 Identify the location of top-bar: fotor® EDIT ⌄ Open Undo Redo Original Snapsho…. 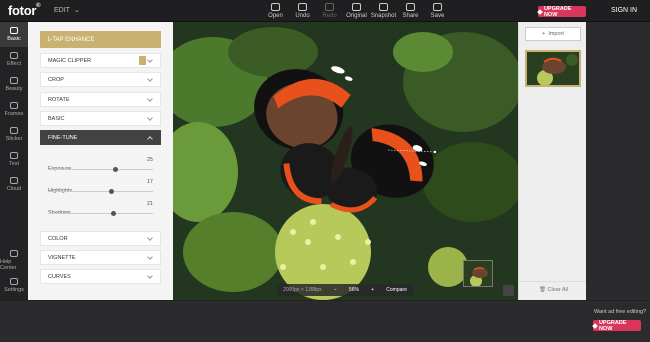
(325, 11).